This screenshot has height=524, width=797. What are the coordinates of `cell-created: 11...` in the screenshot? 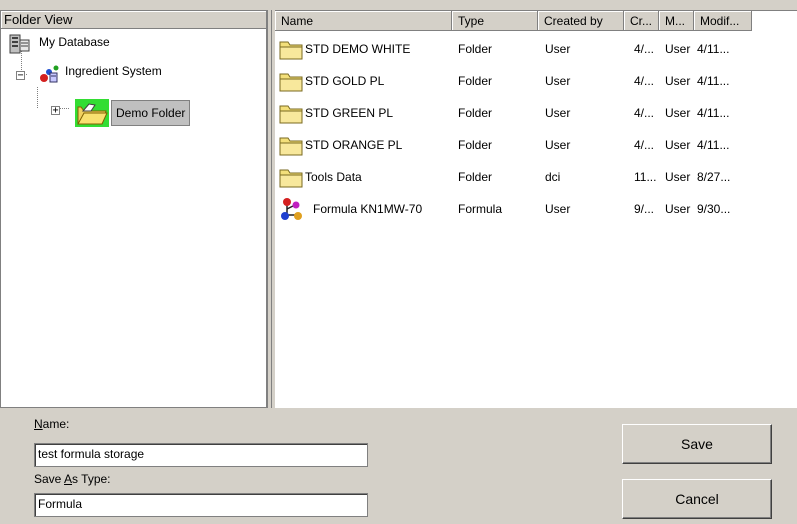 It's located at (645, 177).